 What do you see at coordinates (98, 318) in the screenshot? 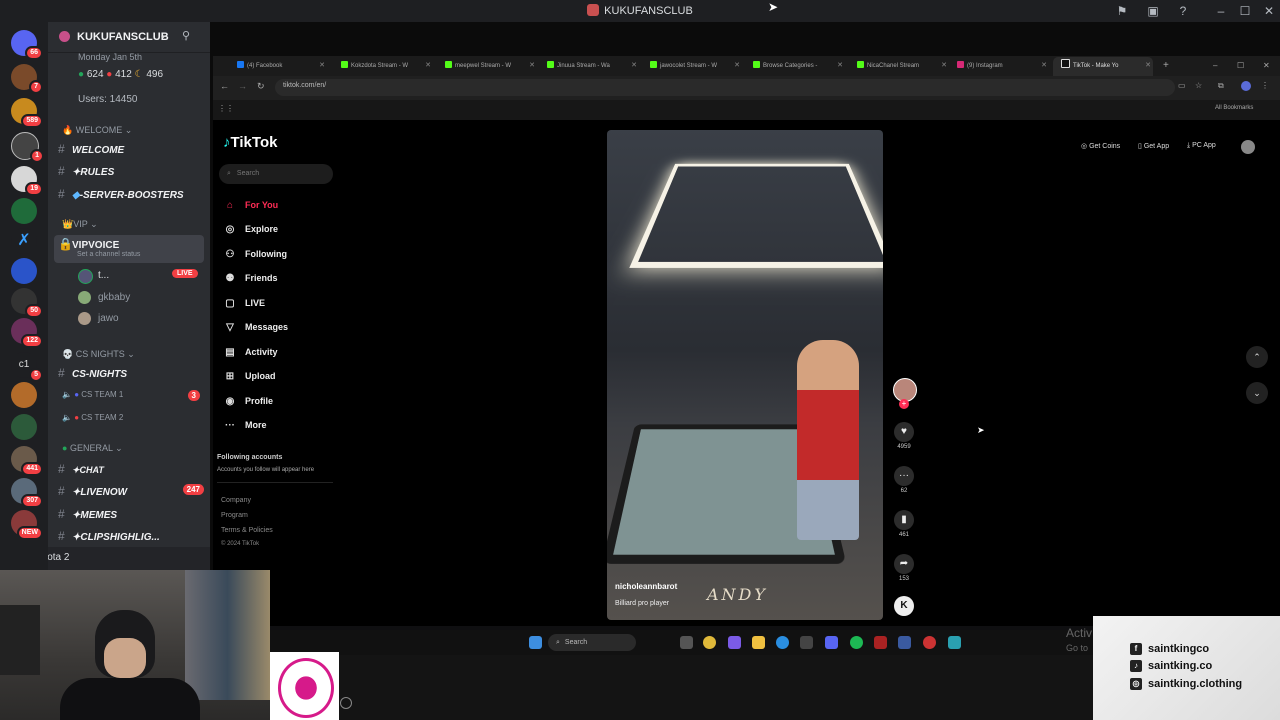
I see `voice-user: jawo` at bounding box center [98, 318].